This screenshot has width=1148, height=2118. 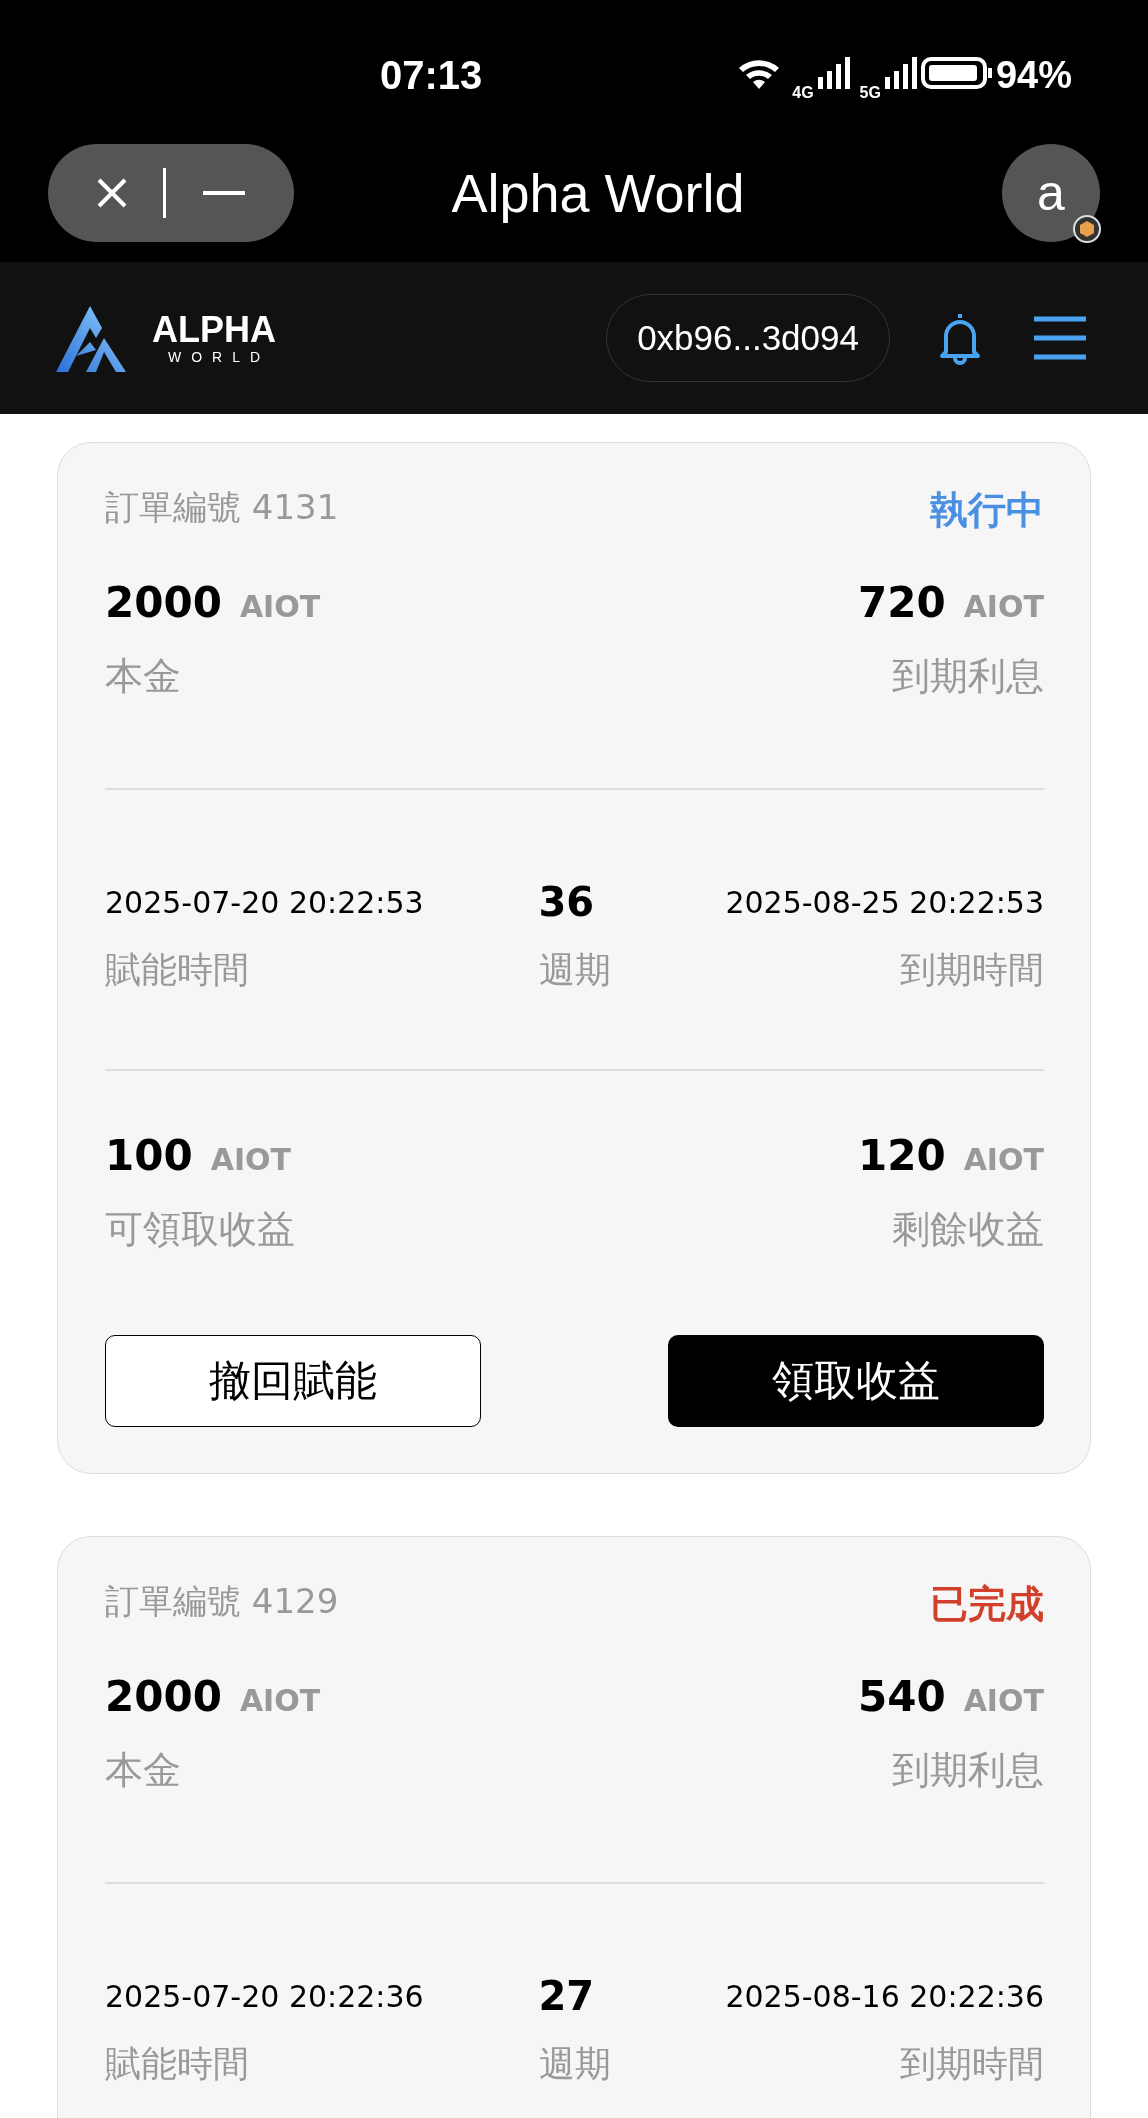 What do you see at coordinates (1033, 75) in the screenshot?
I see `battery-percent: 94%` at bounding box center [1033, 75].